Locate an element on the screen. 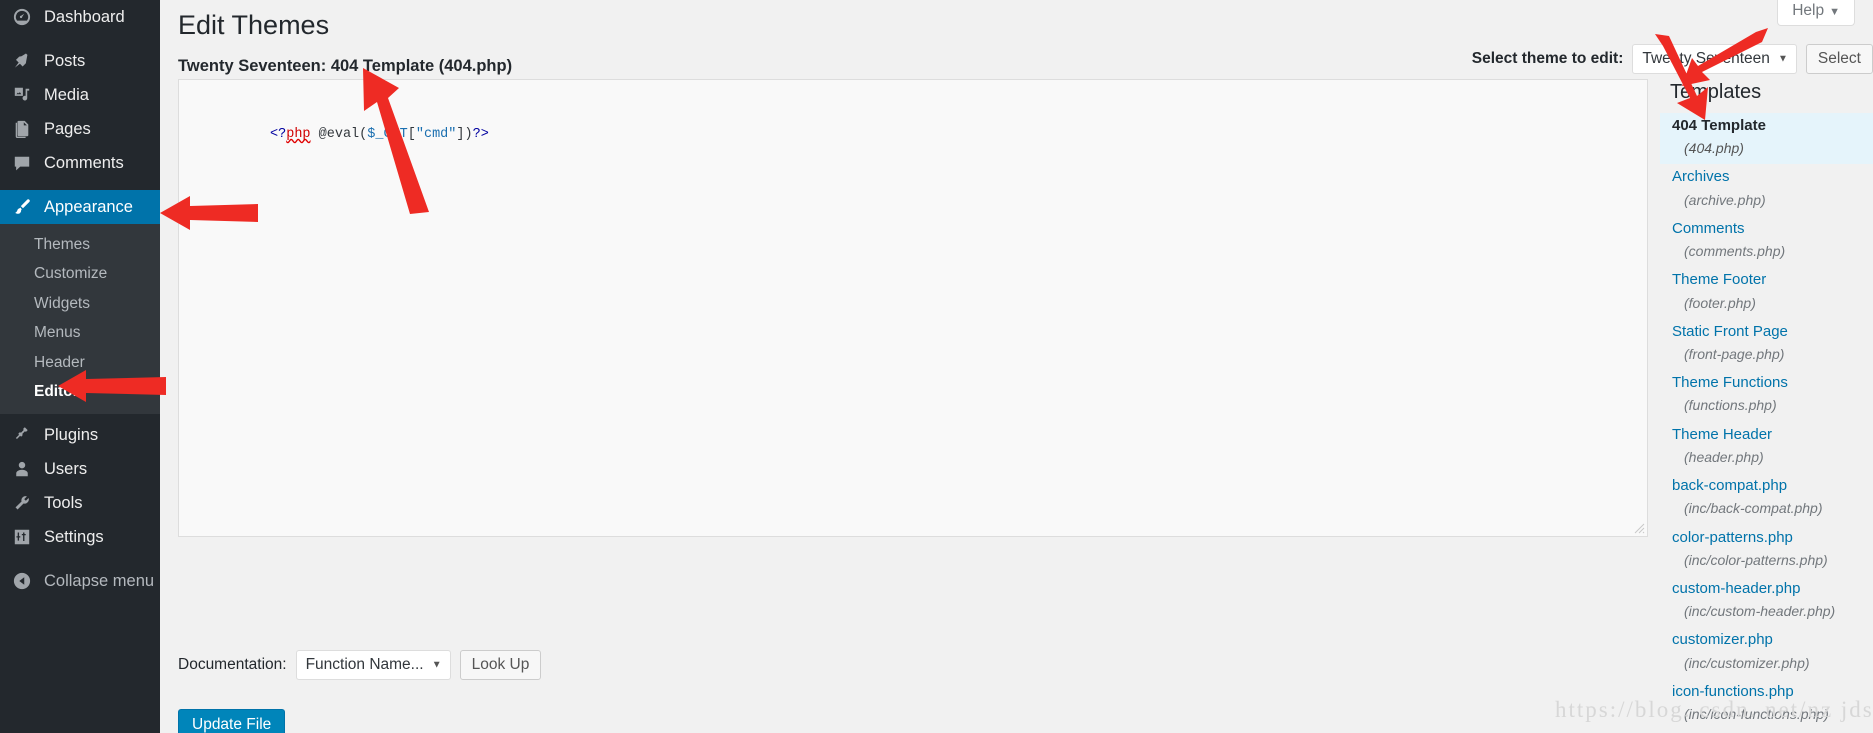 The image size is (1873, 733). pin-icon is located at coordinates (22, 61).